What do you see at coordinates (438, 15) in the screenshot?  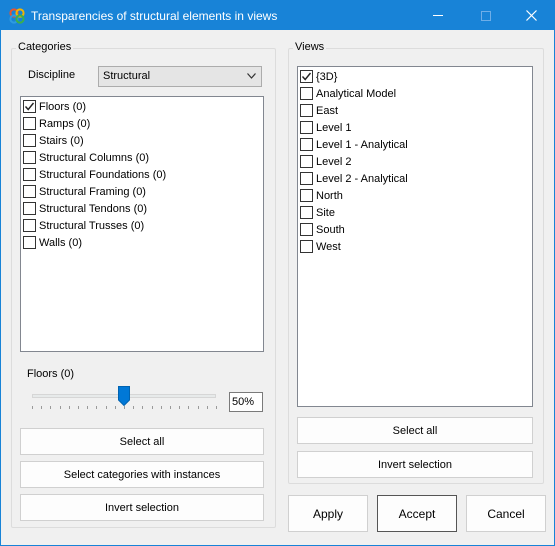 I see `minimize-button` at bounding box center [438, 15].